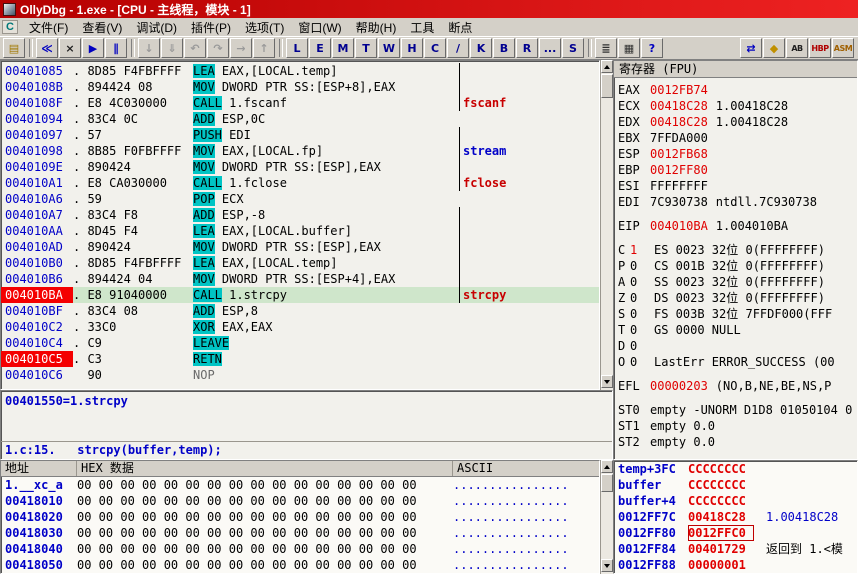  I want to click on asm-plugin-button: ASM, so click(843, 48).